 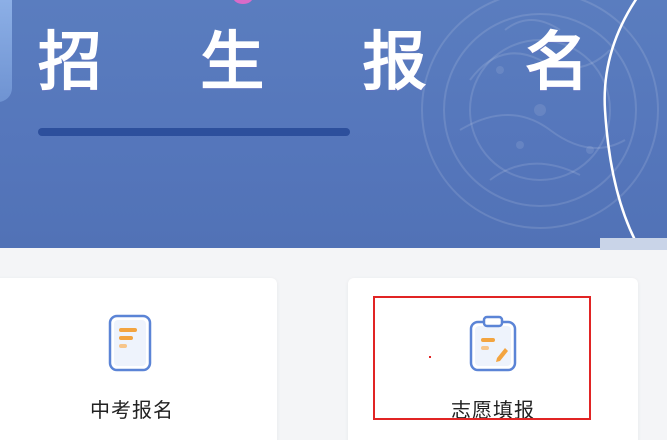 I want to click on banner-left-tab, so click(x=6, y=51).